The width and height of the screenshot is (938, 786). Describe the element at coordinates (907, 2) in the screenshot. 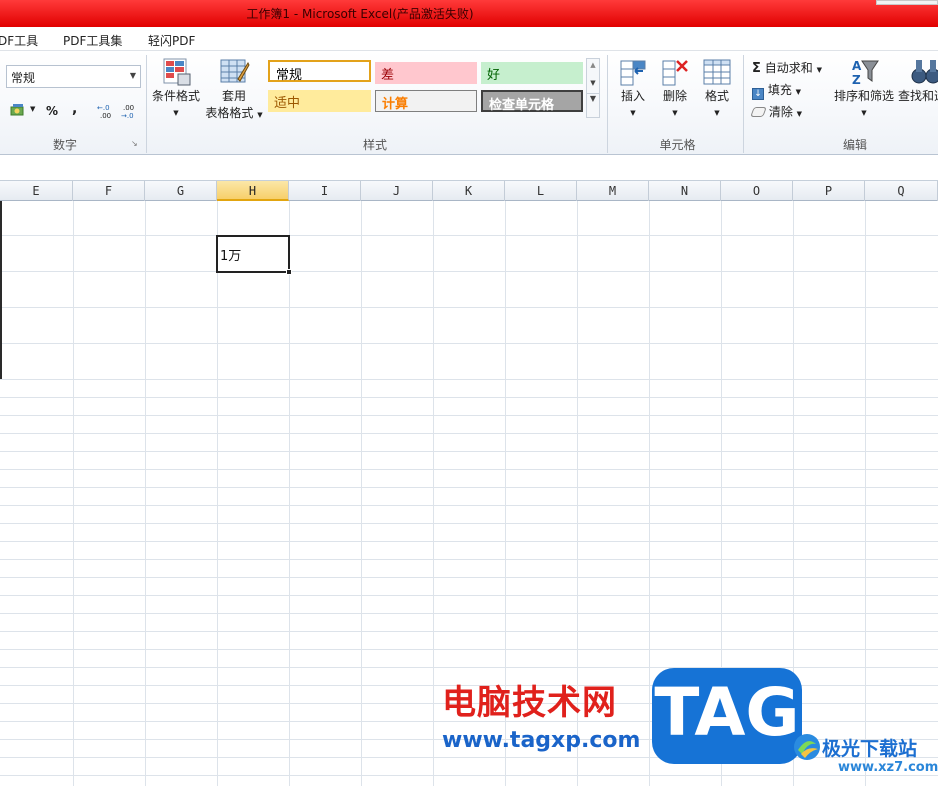

I see `window-control-button` at that location.